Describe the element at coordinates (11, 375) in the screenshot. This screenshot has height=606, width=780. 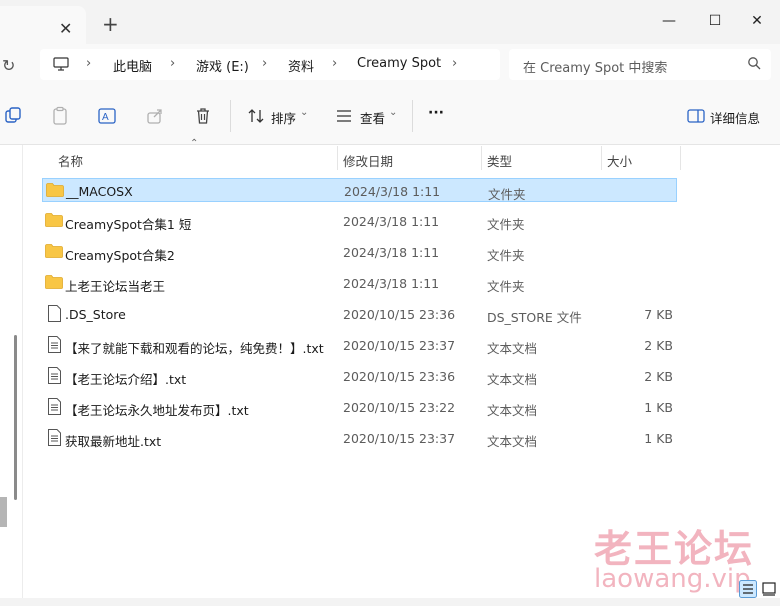
I see `navigation-pane` at that location.